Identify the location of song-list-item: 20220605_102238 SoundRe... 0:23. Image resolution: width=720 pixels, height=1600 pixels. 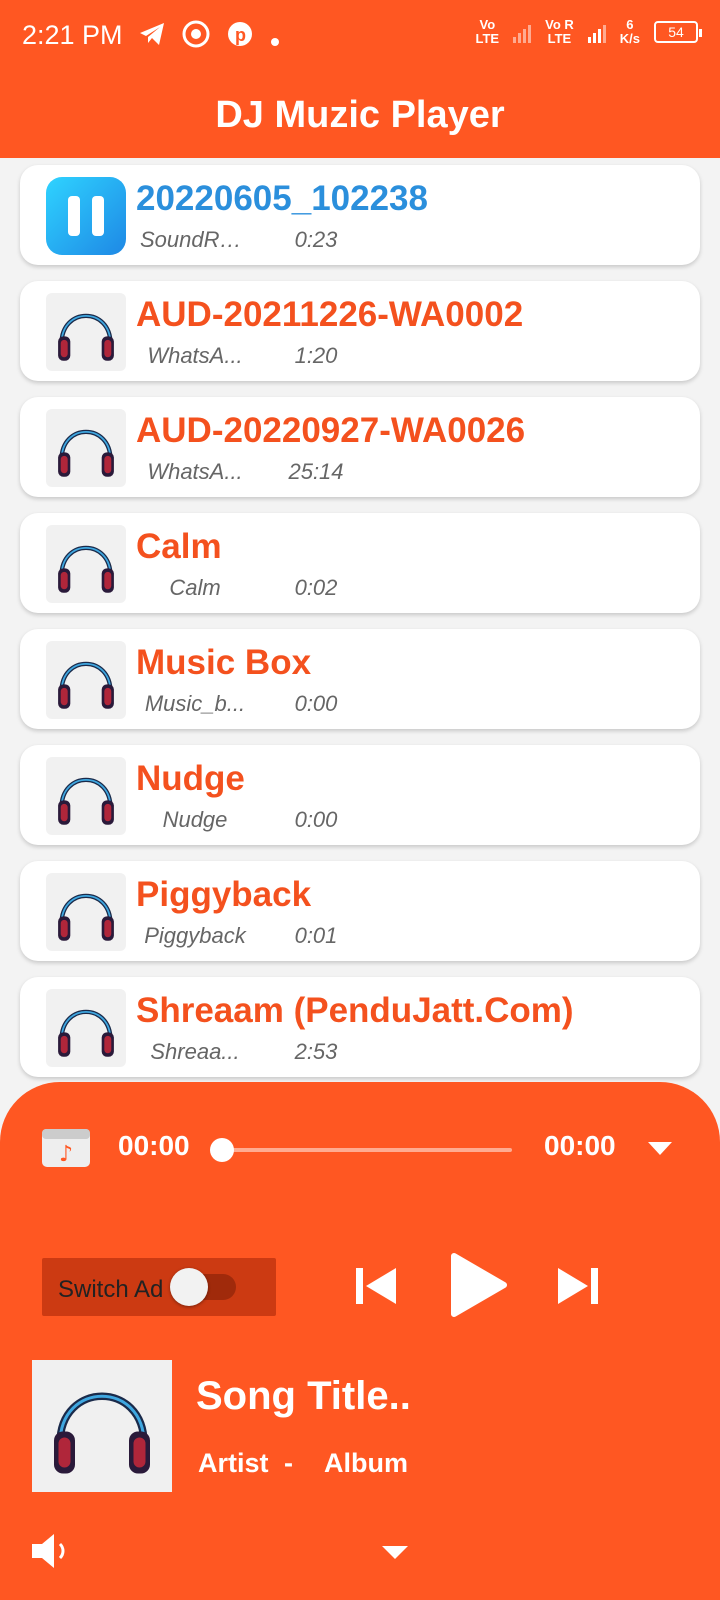
(360, 215).